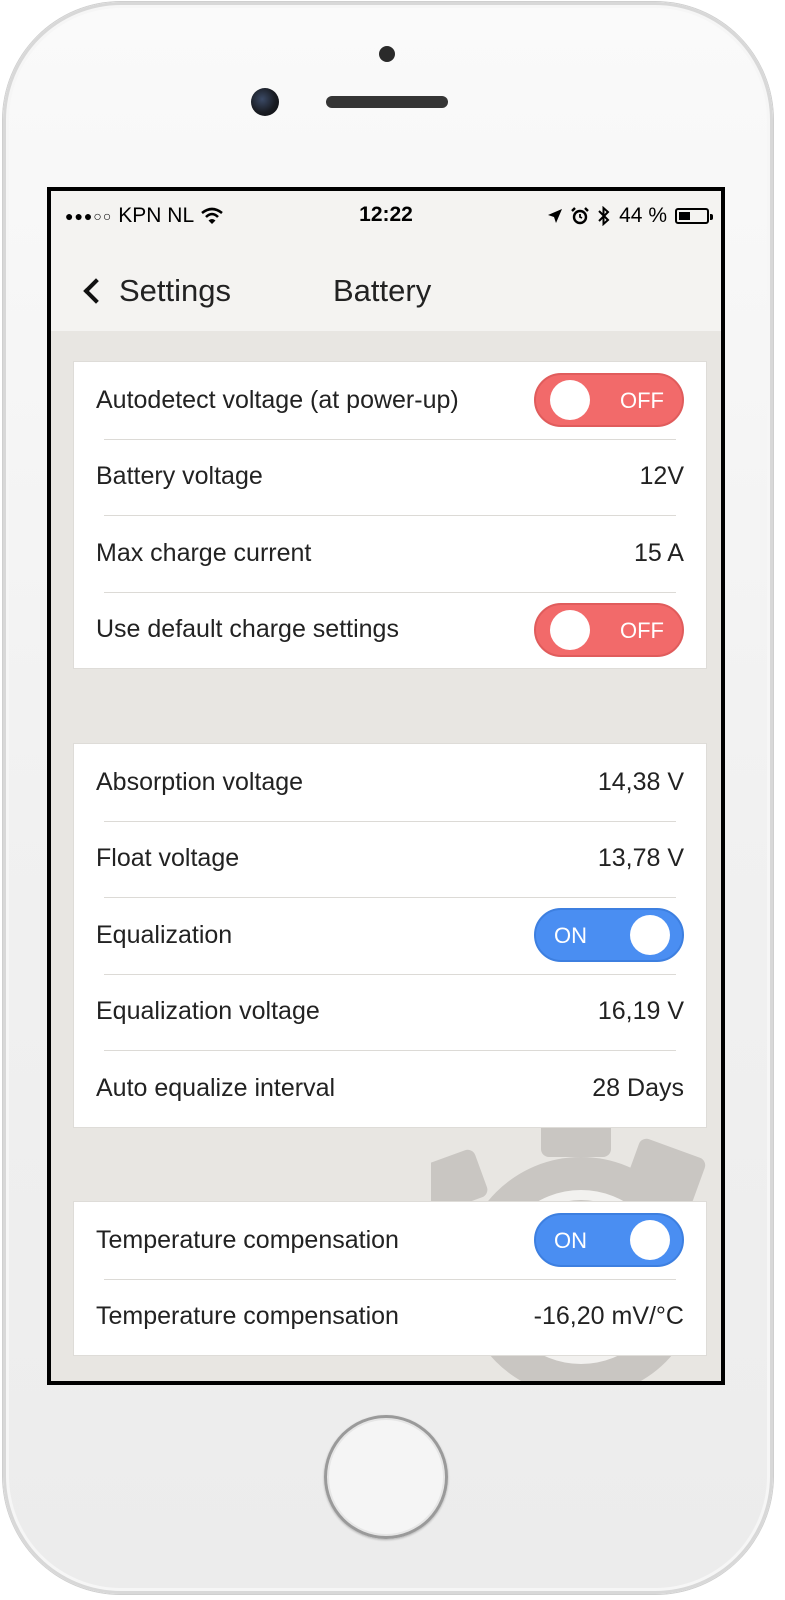 This screenshot has height=1600, width=785. What do you see at coordinates (390, 1088) in the screenshot?
I see `setting-row-auto-equalize-interval: Auto equalize interval 28 Days` at bounding box center [390, 1088].